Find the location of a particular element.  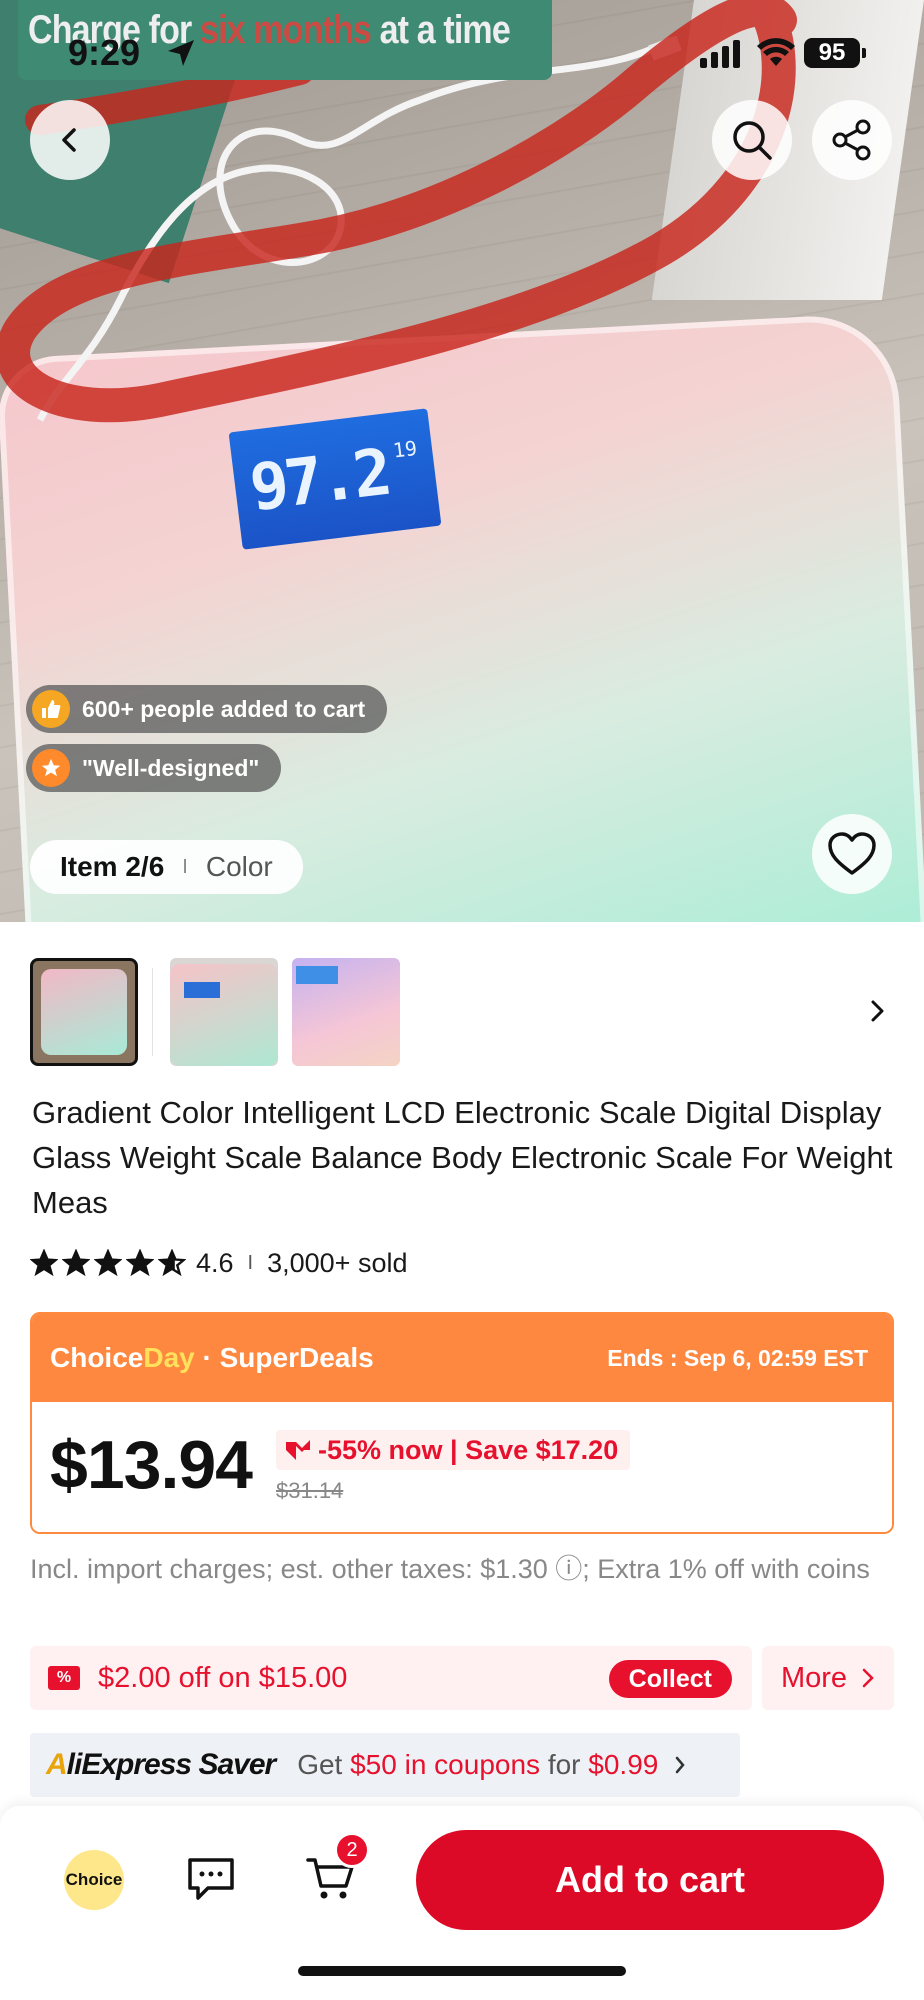

item-pill-separator: I is located at coordinates (185, 866).